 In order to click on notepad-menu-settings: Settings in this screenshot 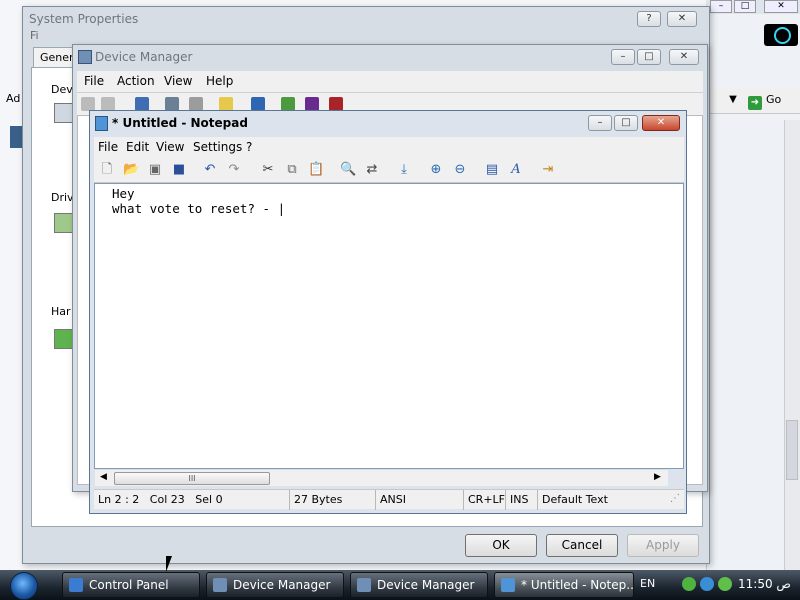, I will do `click(217, 147)`.